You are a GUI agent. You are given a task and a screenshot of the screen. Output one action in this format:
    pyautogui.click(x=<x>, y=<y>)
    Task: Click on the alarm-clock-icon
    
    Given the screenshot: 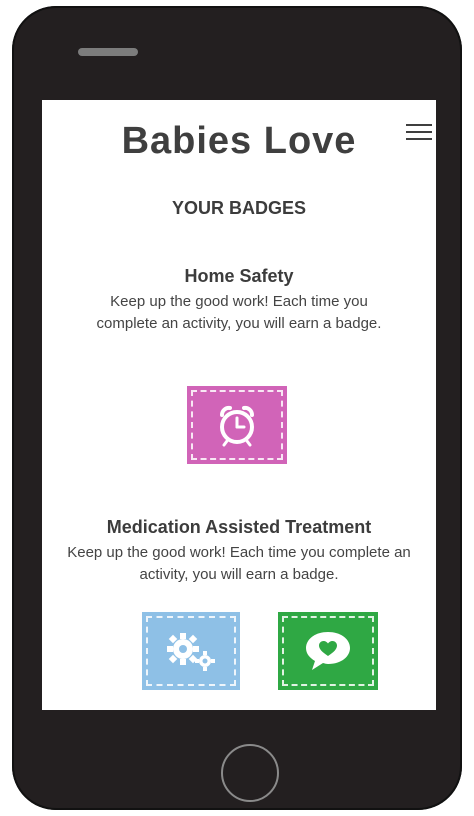 What is the action you would take?
    pyautogui.click(x=237, y=426)
    